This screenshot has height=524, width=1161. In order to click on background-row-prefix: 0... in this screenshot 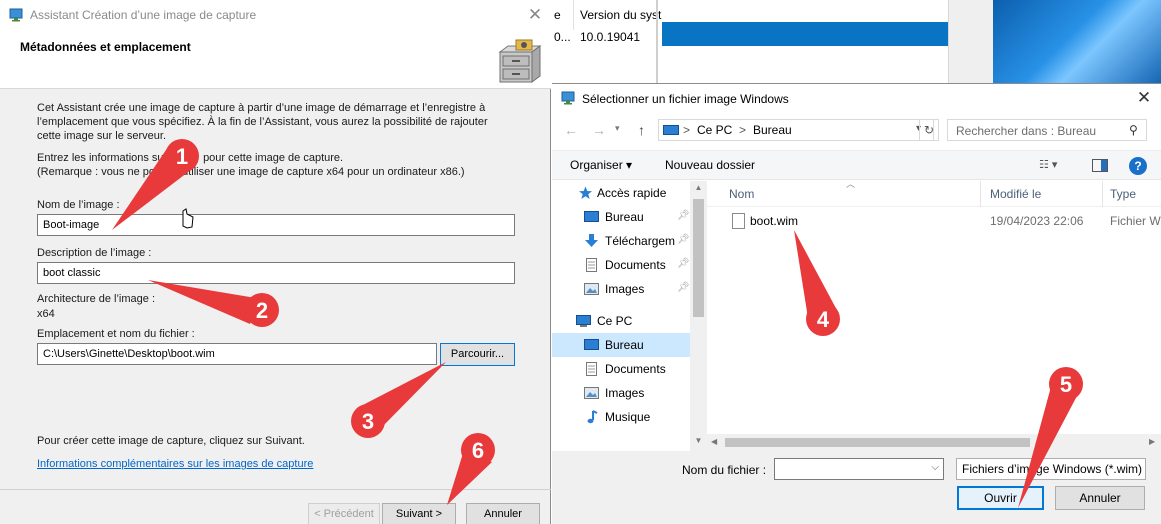, I will do `click(562, 37)`.